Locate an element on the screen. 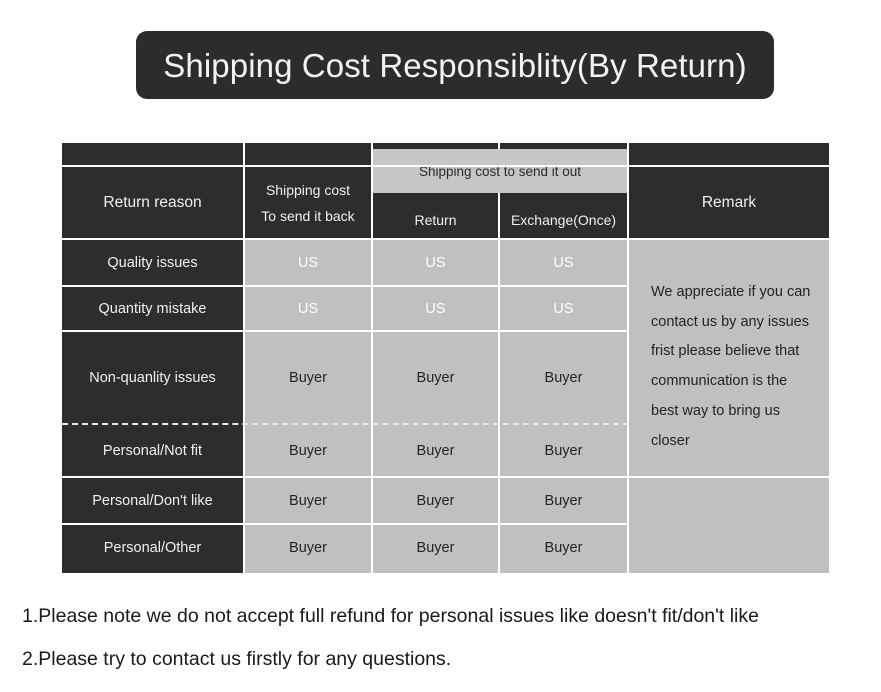 This screenshot has width=881, height=692. table-row: Quality issues is located at coordinates (152, 263).